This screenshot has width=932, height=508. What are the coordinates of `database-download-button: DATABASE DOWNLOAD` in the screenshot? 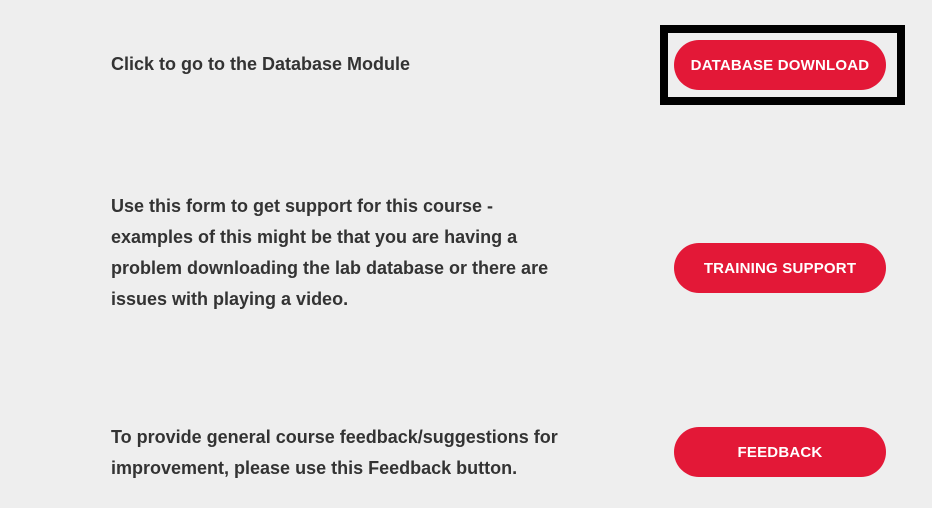 It's located at (780, 65).